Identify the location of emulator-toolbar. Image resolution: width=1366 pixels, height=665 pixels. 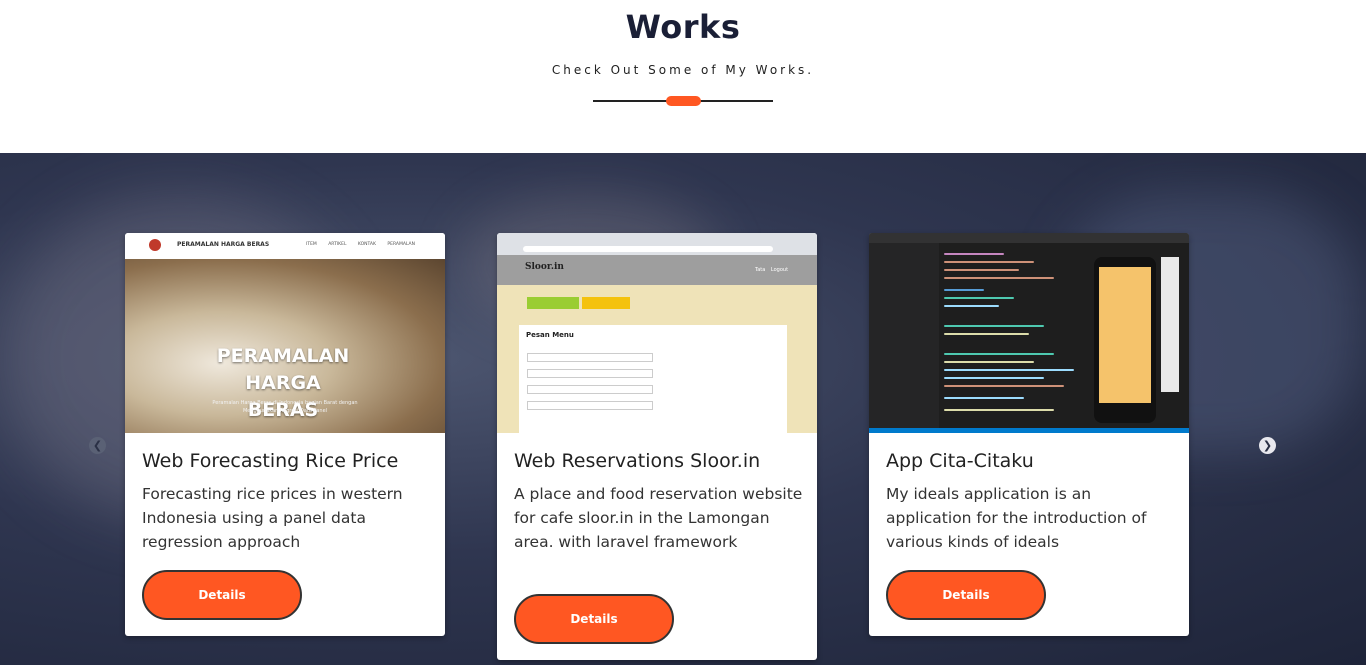
(1170, 324).